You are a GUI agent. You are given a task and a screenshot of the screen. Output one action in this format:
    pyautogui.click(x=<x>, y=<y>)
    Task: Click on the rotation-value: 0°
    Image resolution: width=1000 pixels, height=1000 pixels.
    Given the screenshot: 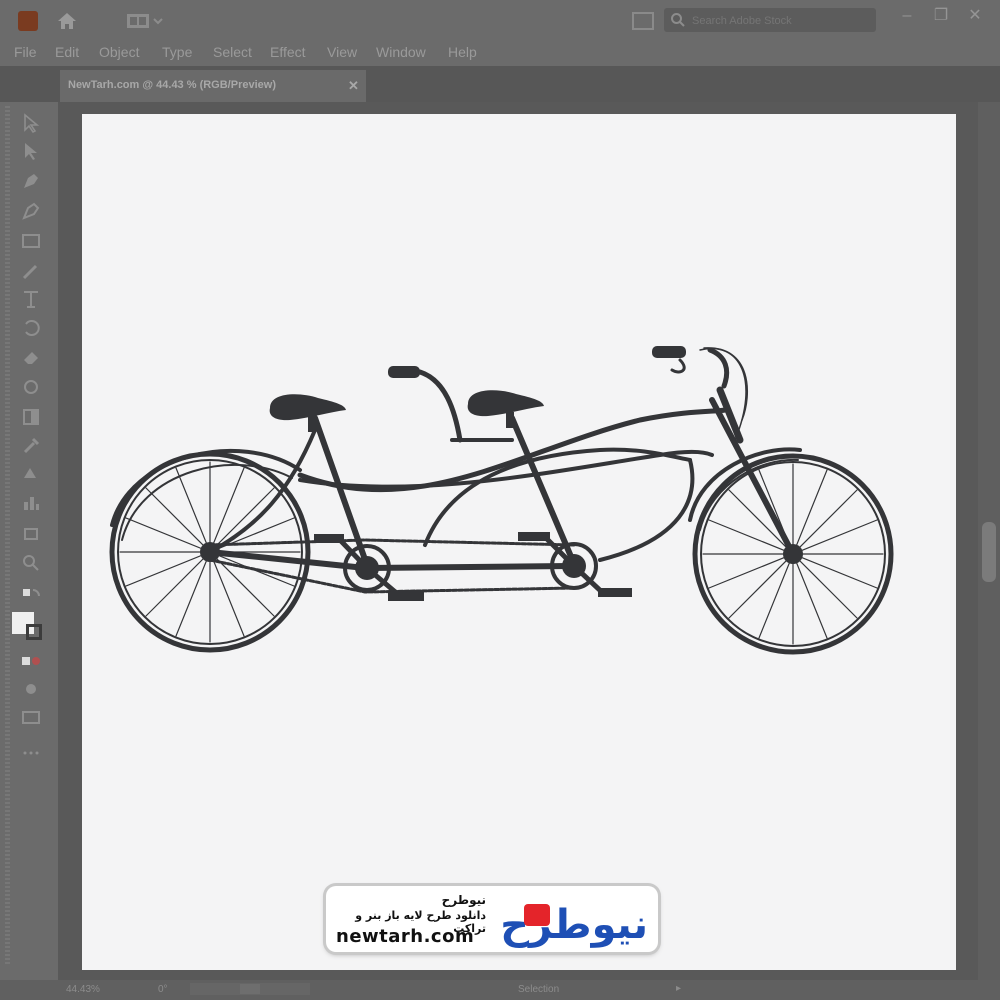 What is the action you would take?
    pyautogui.click(x=163, y=989)
    